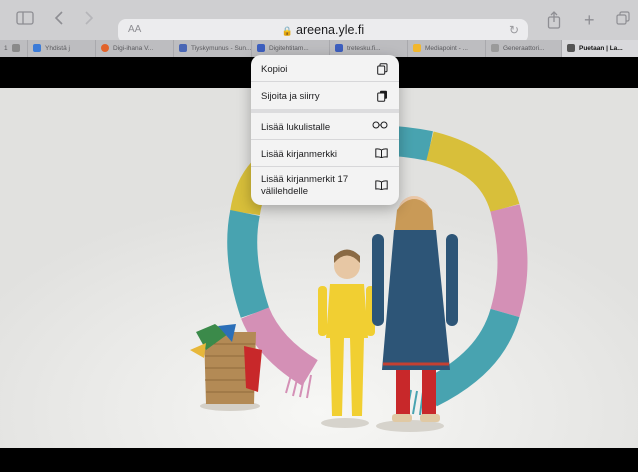 This screenshot has height=472, width=638. I want to click on tab-item: Yhdistä j, so click(62, 48).